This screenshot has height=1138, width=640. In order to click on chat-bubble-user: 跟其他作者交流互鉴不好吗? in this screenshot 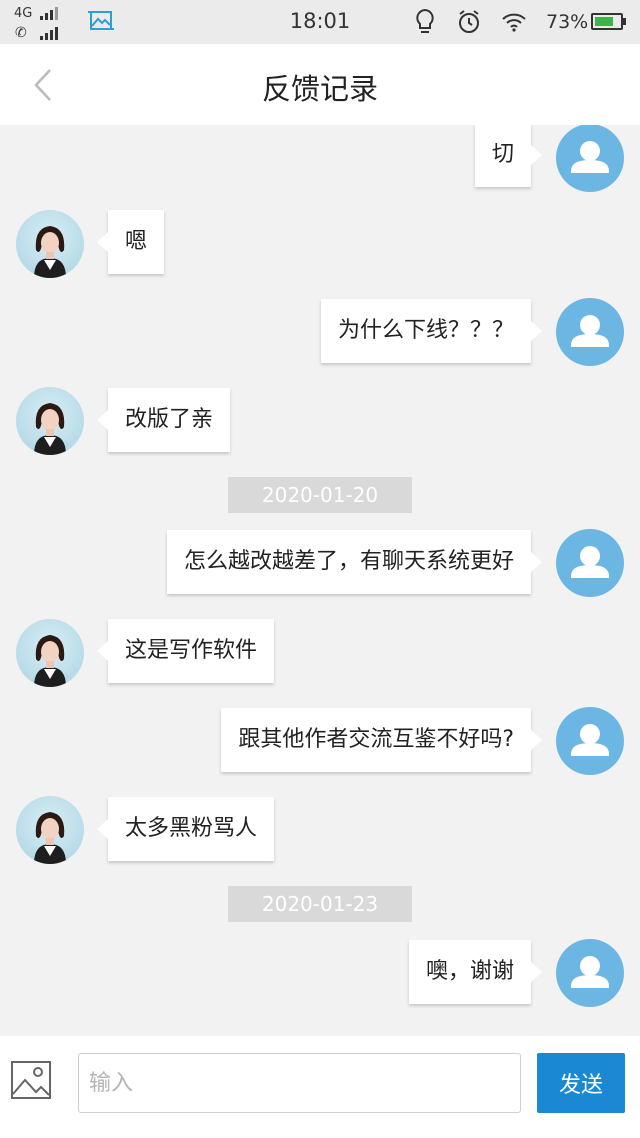, I will do `click(381, 740)`.